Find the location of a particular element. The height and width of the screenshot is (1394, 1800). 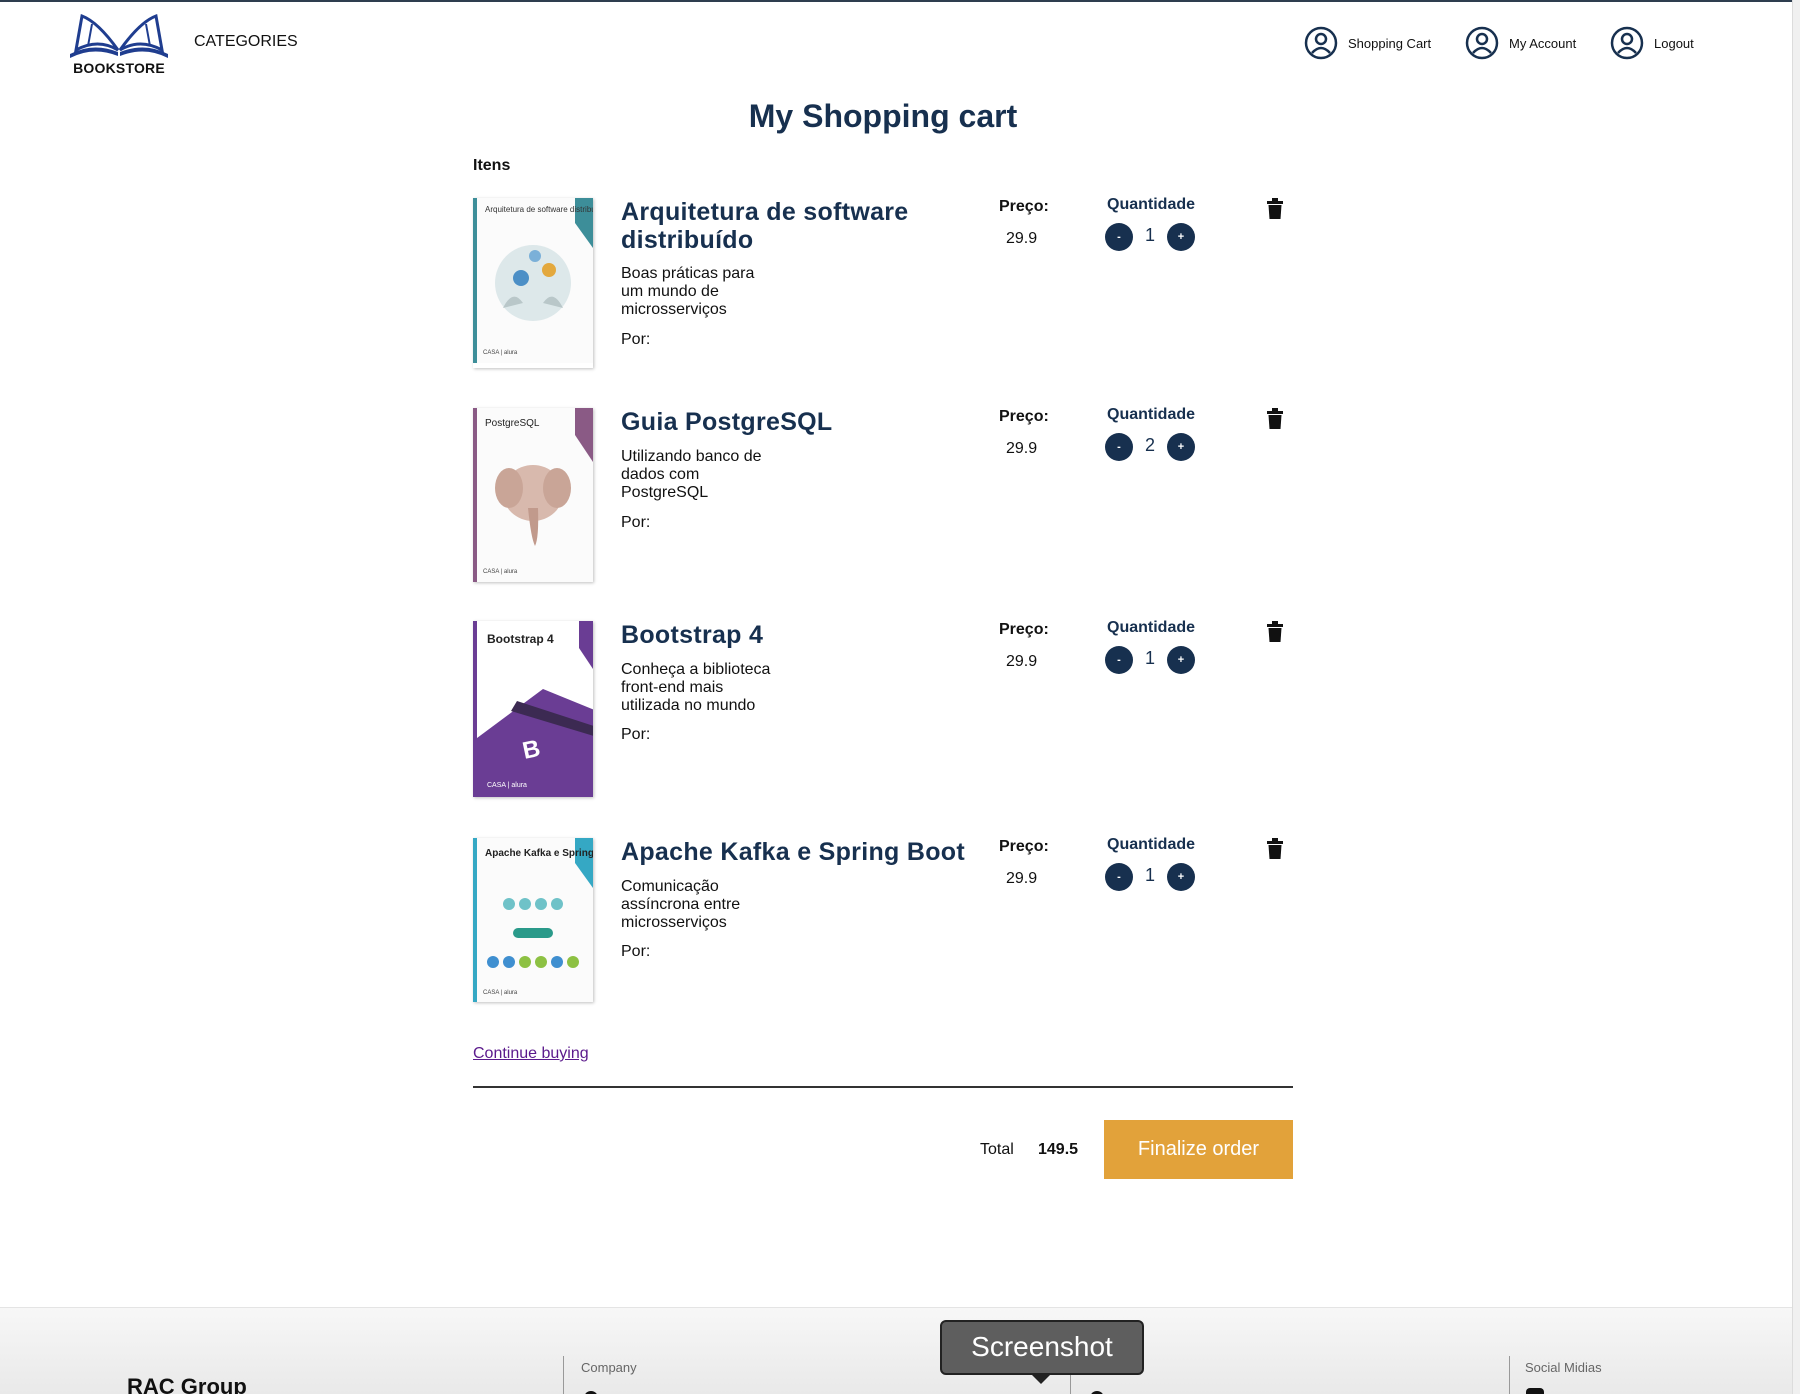

nav-label: Logout is located at coordinates (1674, 43).